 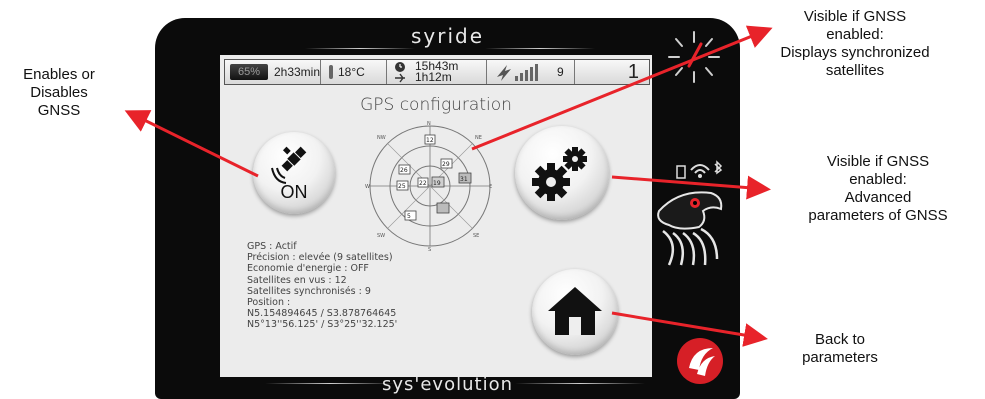 What do you see at coordinates (622, 88) in the screenshot?
I see `arrow-sync-sats` at bounding box center [622, 88].